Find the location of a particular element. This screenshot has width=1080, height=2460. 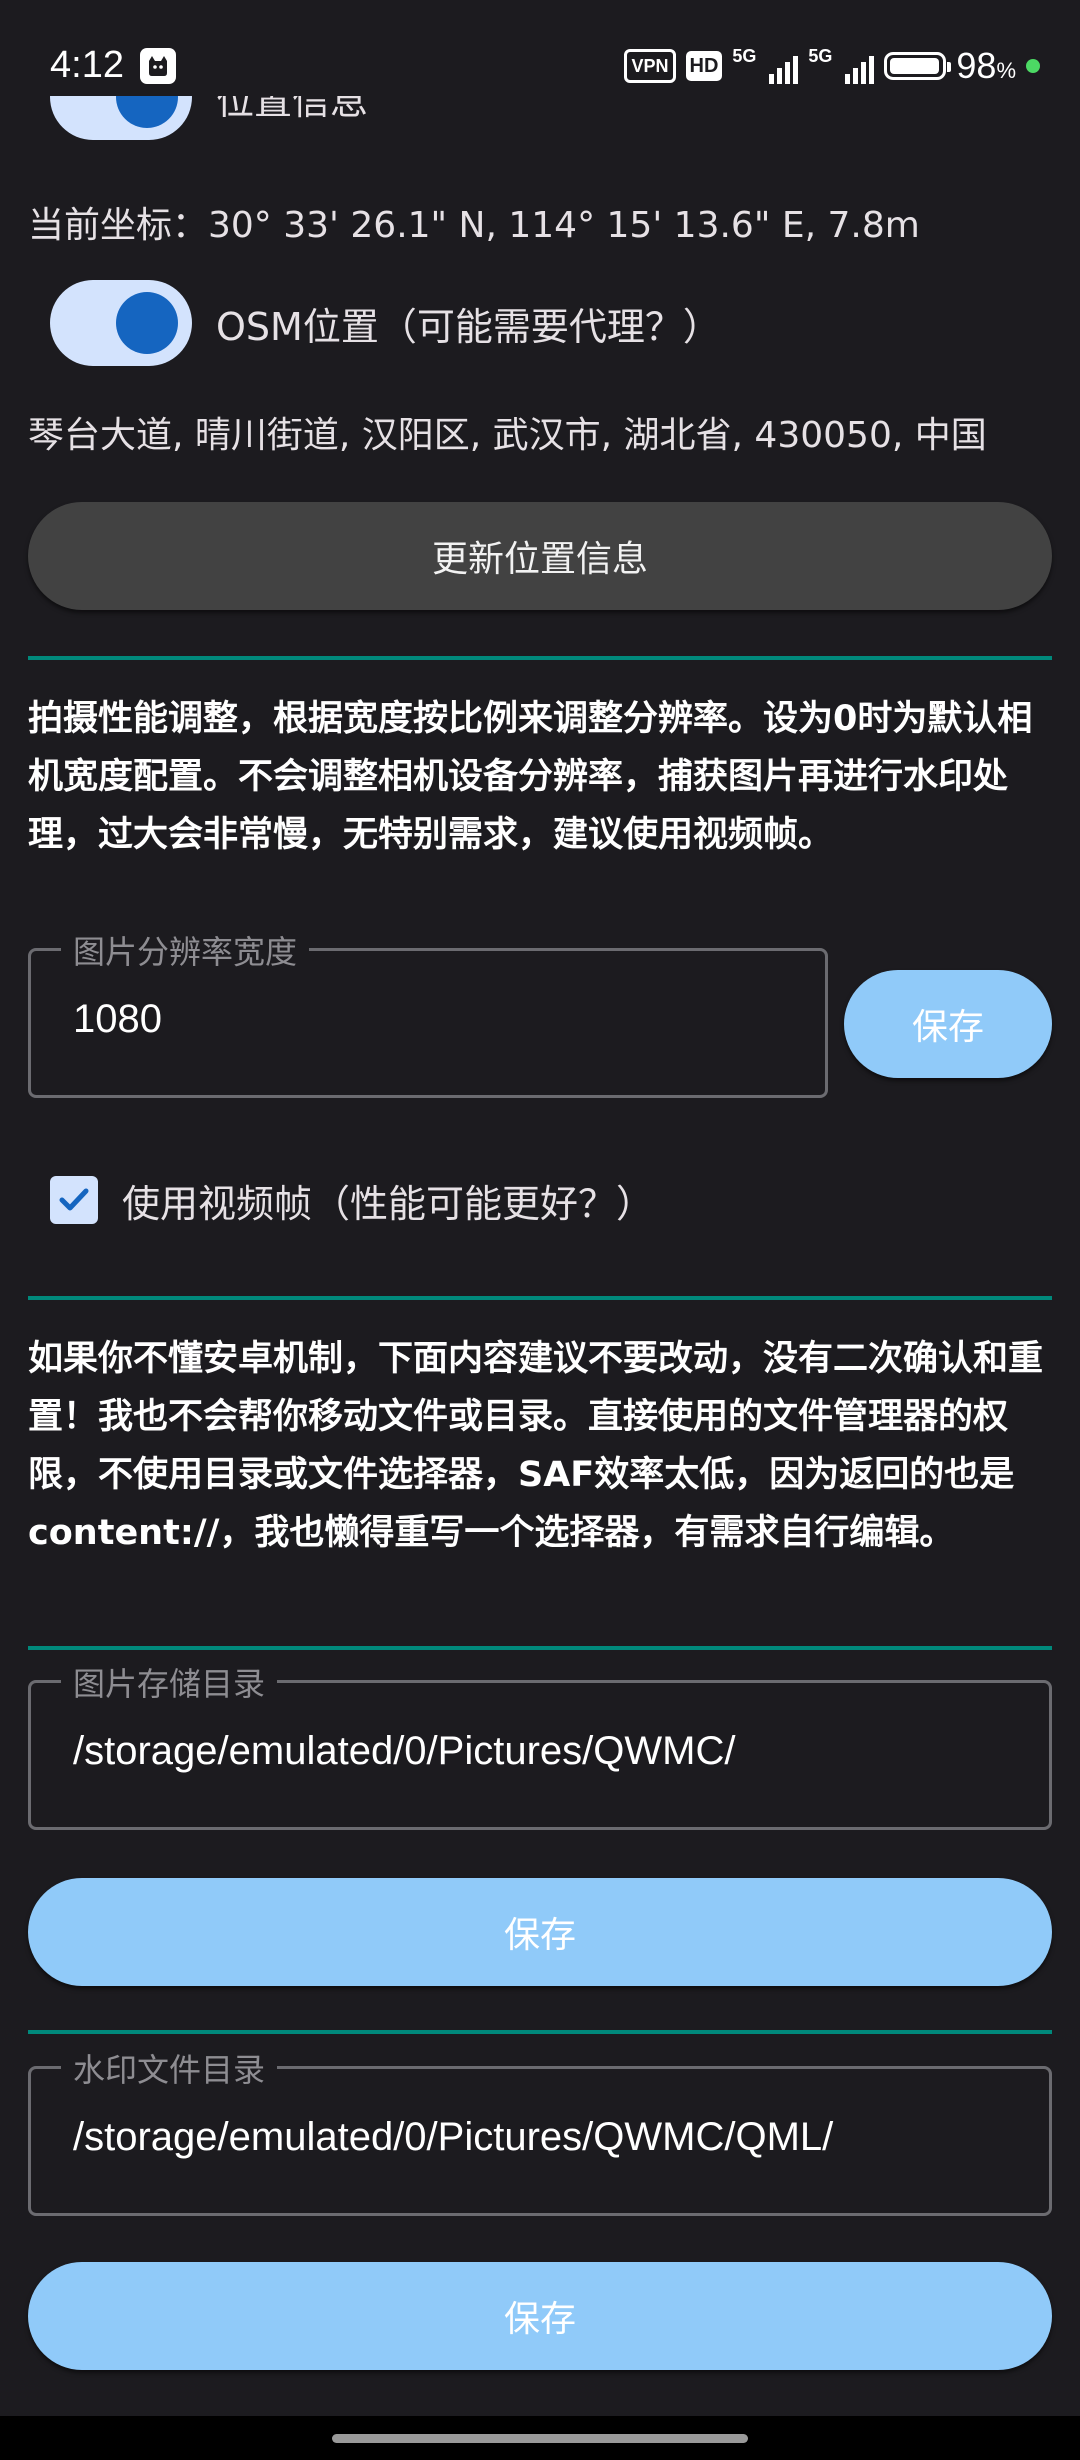

resolved-address: 琴台大道, 晴川街道, 汉阳区, 武汉市, 湖北省, 430050, 中国 is located at coordinates (507, 435).